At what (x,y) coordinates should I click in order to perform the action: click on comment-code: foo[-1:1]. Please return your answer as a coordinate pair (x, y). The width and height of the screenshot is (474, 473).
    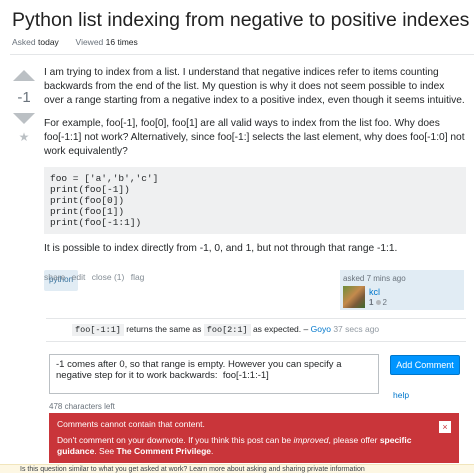
    Looking at the image, I should click on (98, 330).